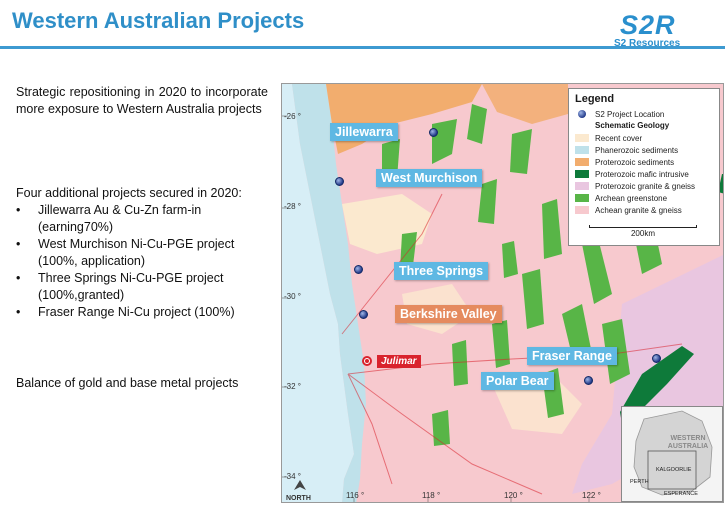 This screenshot has height=511, width=725. Describe the element at coordinates (588, 380) in the screenshot. I see `project-marker-polar-bear` at that location.